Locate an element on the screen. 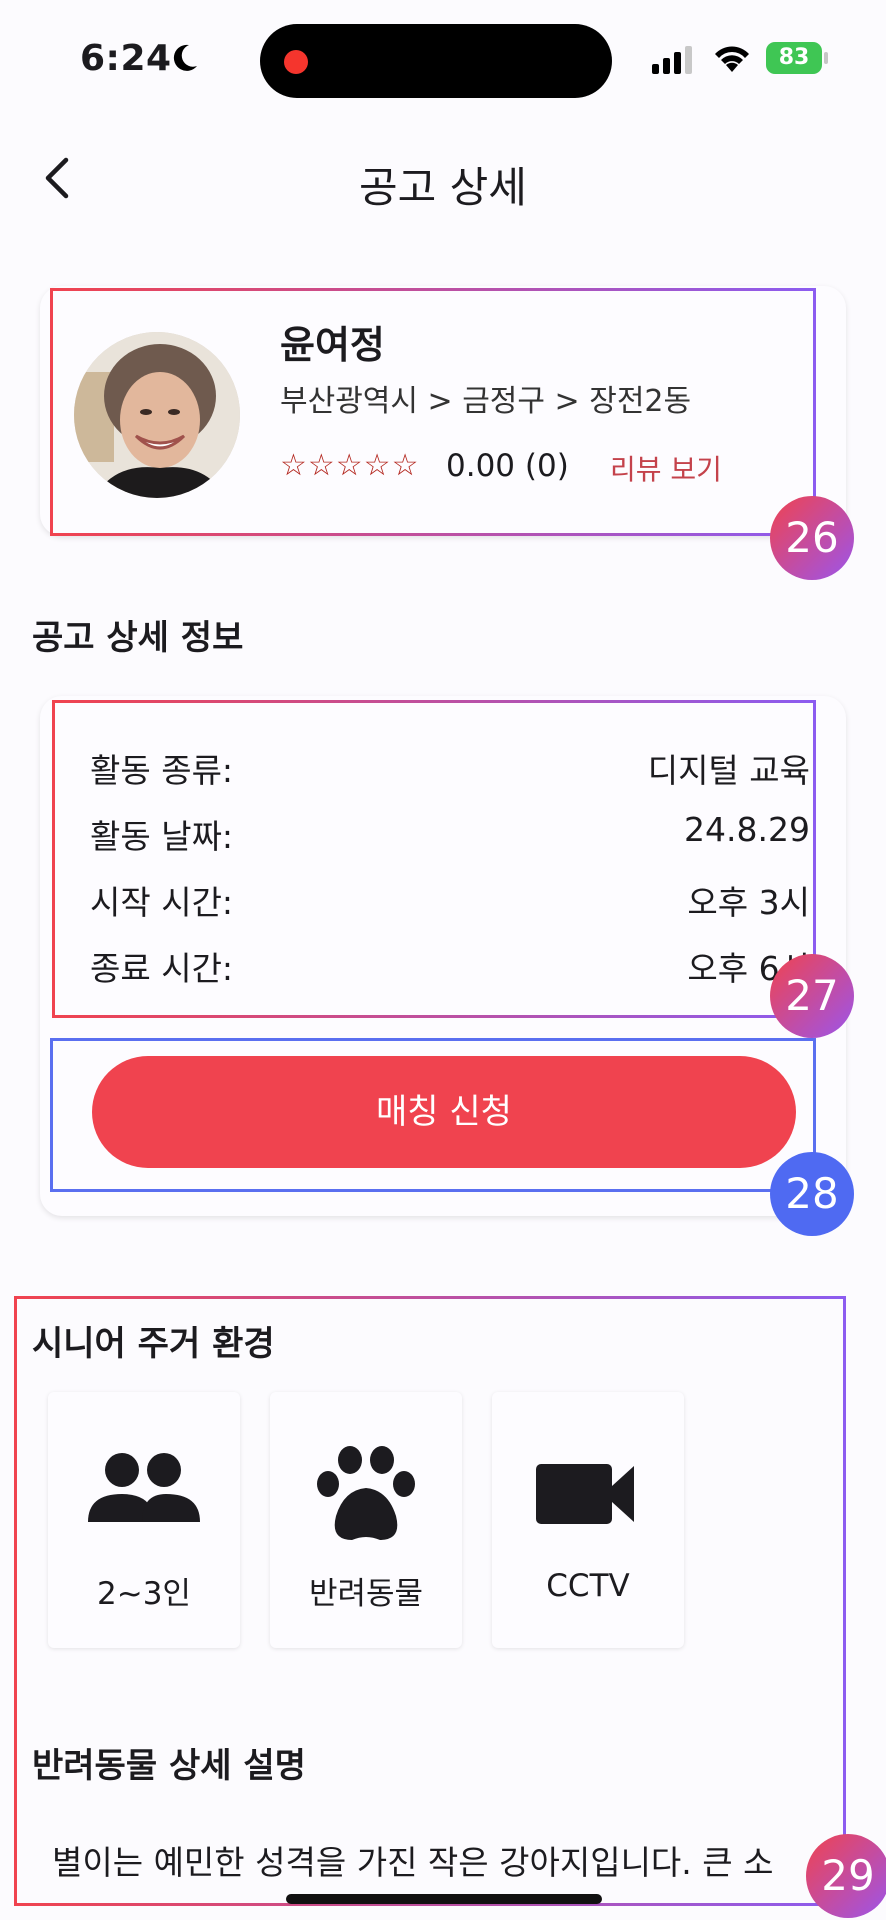  status-time: 6:24 is located at coordinates (126, 58).